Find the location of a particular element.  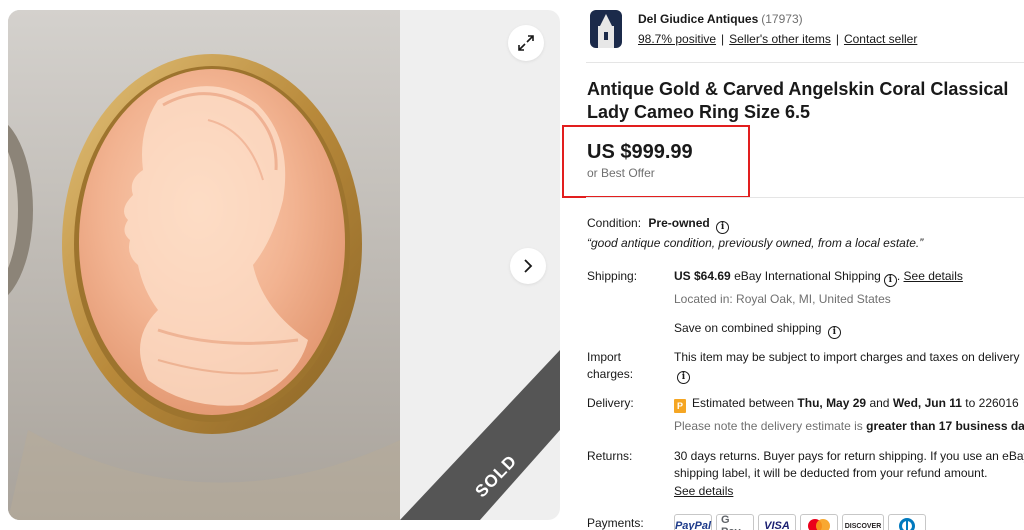

condition-row: Condition: Pre-owned i is located at coordinates (658, 225).